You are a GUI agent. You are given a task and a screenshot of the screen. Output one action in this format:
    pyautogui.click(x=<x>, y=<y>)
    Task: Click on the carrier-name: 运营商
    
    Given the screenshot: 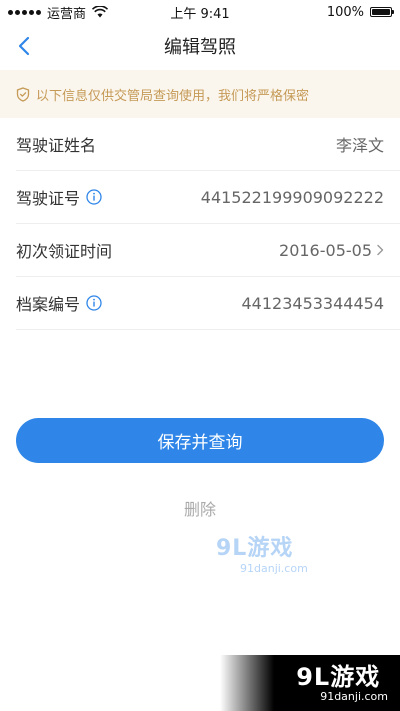 What is the action you would take?
    pyautogui.click(x=67, y=14)
    